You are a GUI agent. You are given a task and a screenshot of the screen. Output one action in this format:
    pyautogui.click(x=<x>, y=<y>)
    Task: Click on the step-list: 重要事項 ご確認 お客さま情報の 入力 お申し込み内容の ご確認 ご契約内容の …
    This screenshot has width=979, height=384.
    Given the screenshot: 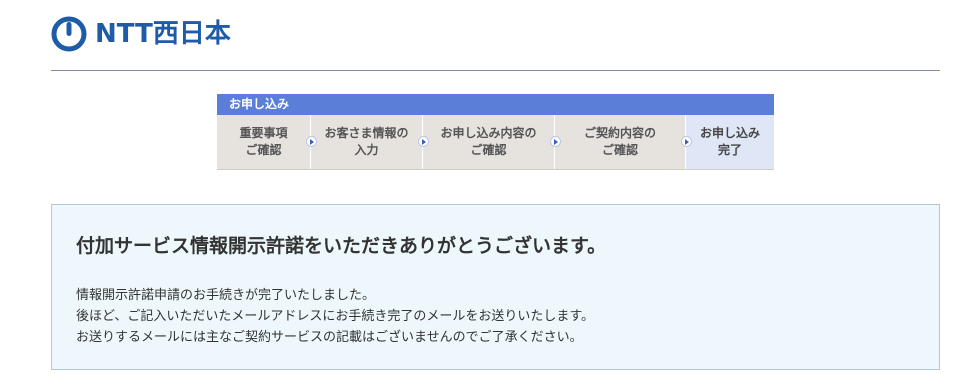 What is the action you would take?
    pyautogui.click(x=495, y=142)
    